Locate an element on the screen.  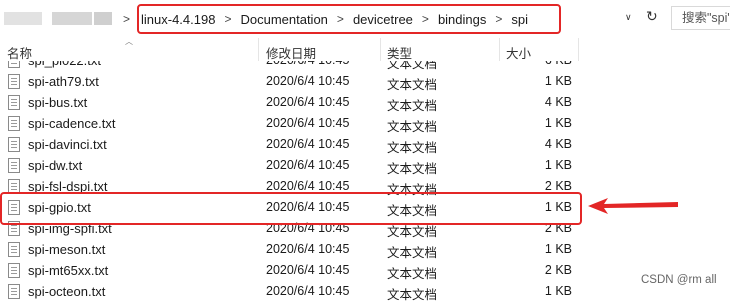
file-name: spi-ath79.txt is located at coordinates (63, 81).